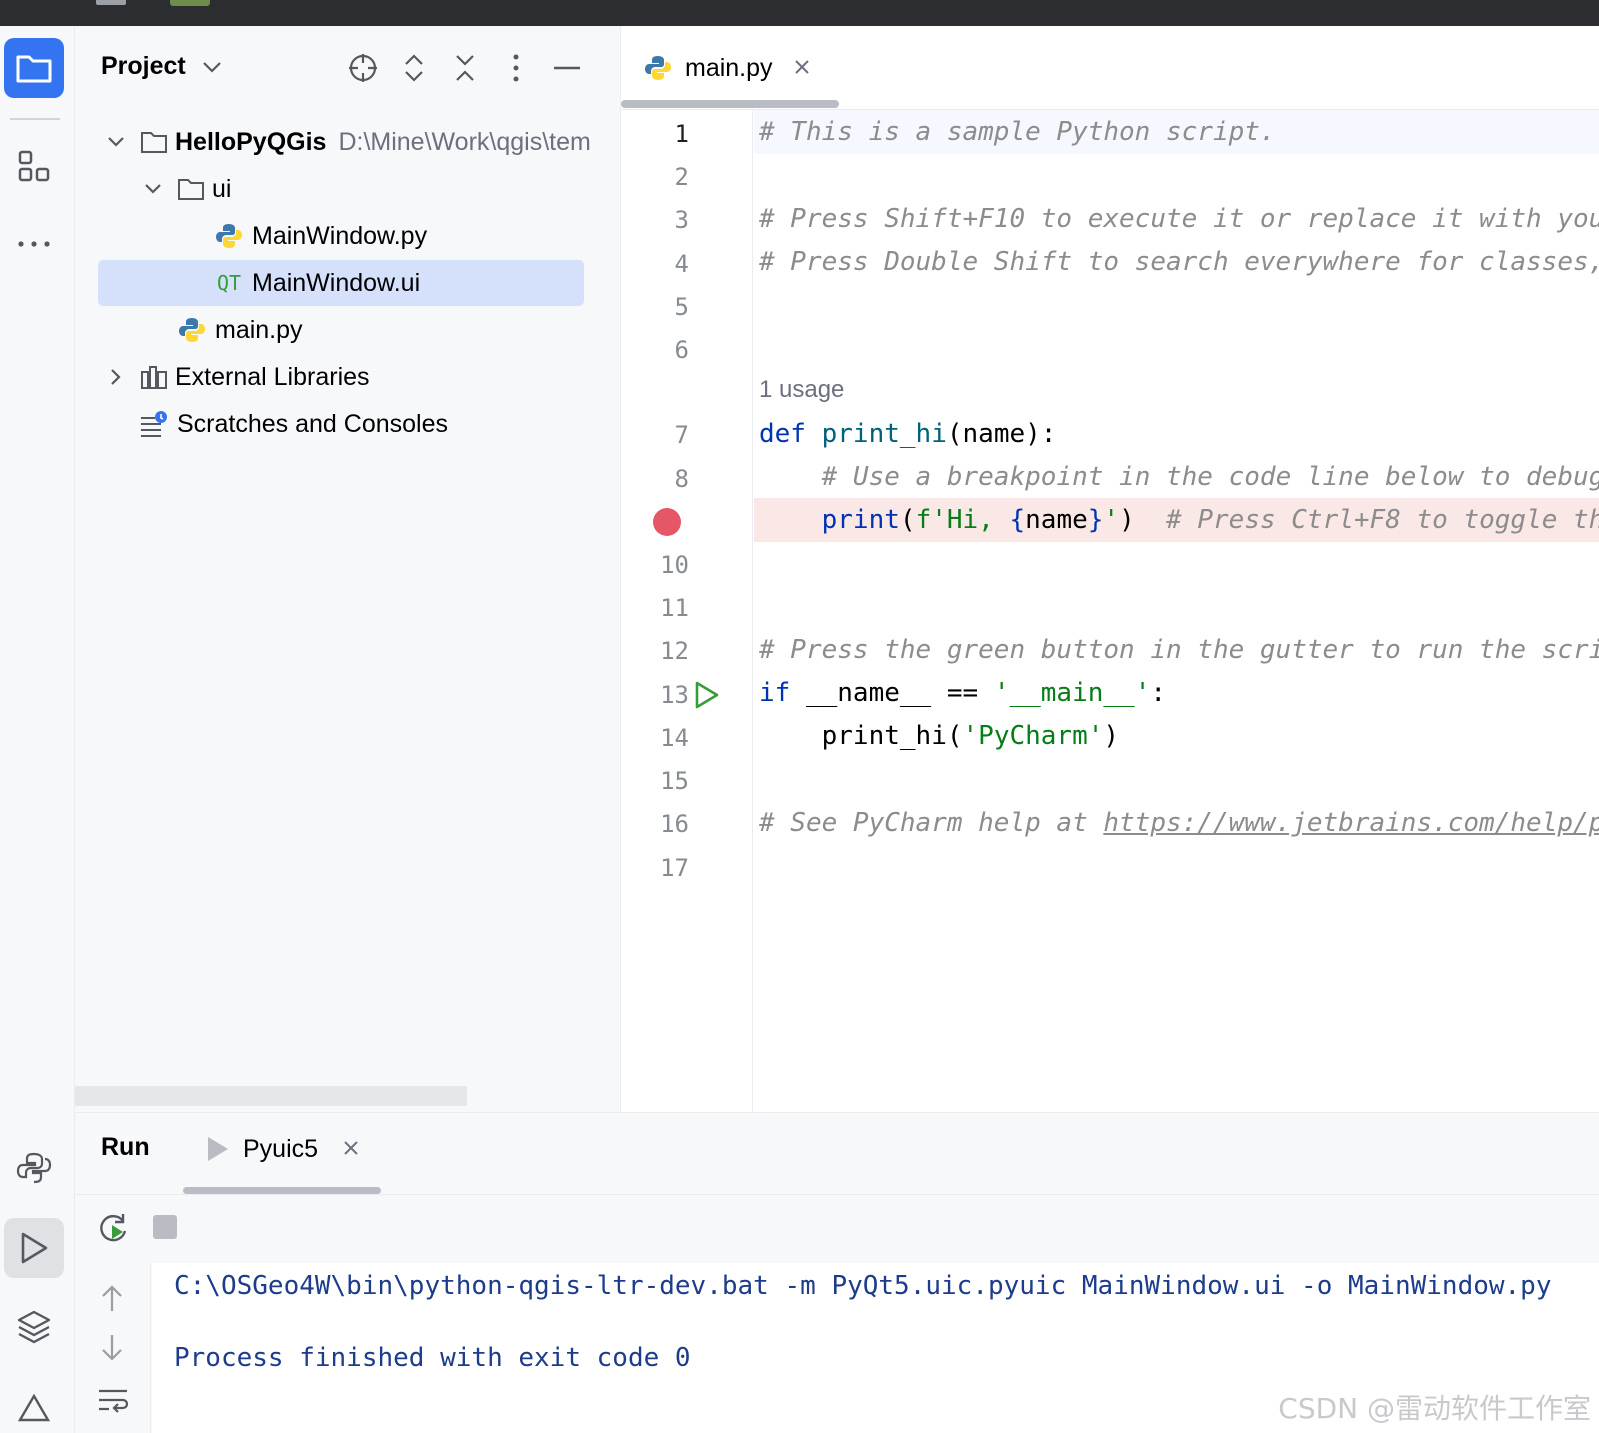 The width and height of the screenshot is (1599, 1433). Describe the element at coordinates (251, 141) in the screenshot. I see `project-root-label: HelloPyQGis` at that location.